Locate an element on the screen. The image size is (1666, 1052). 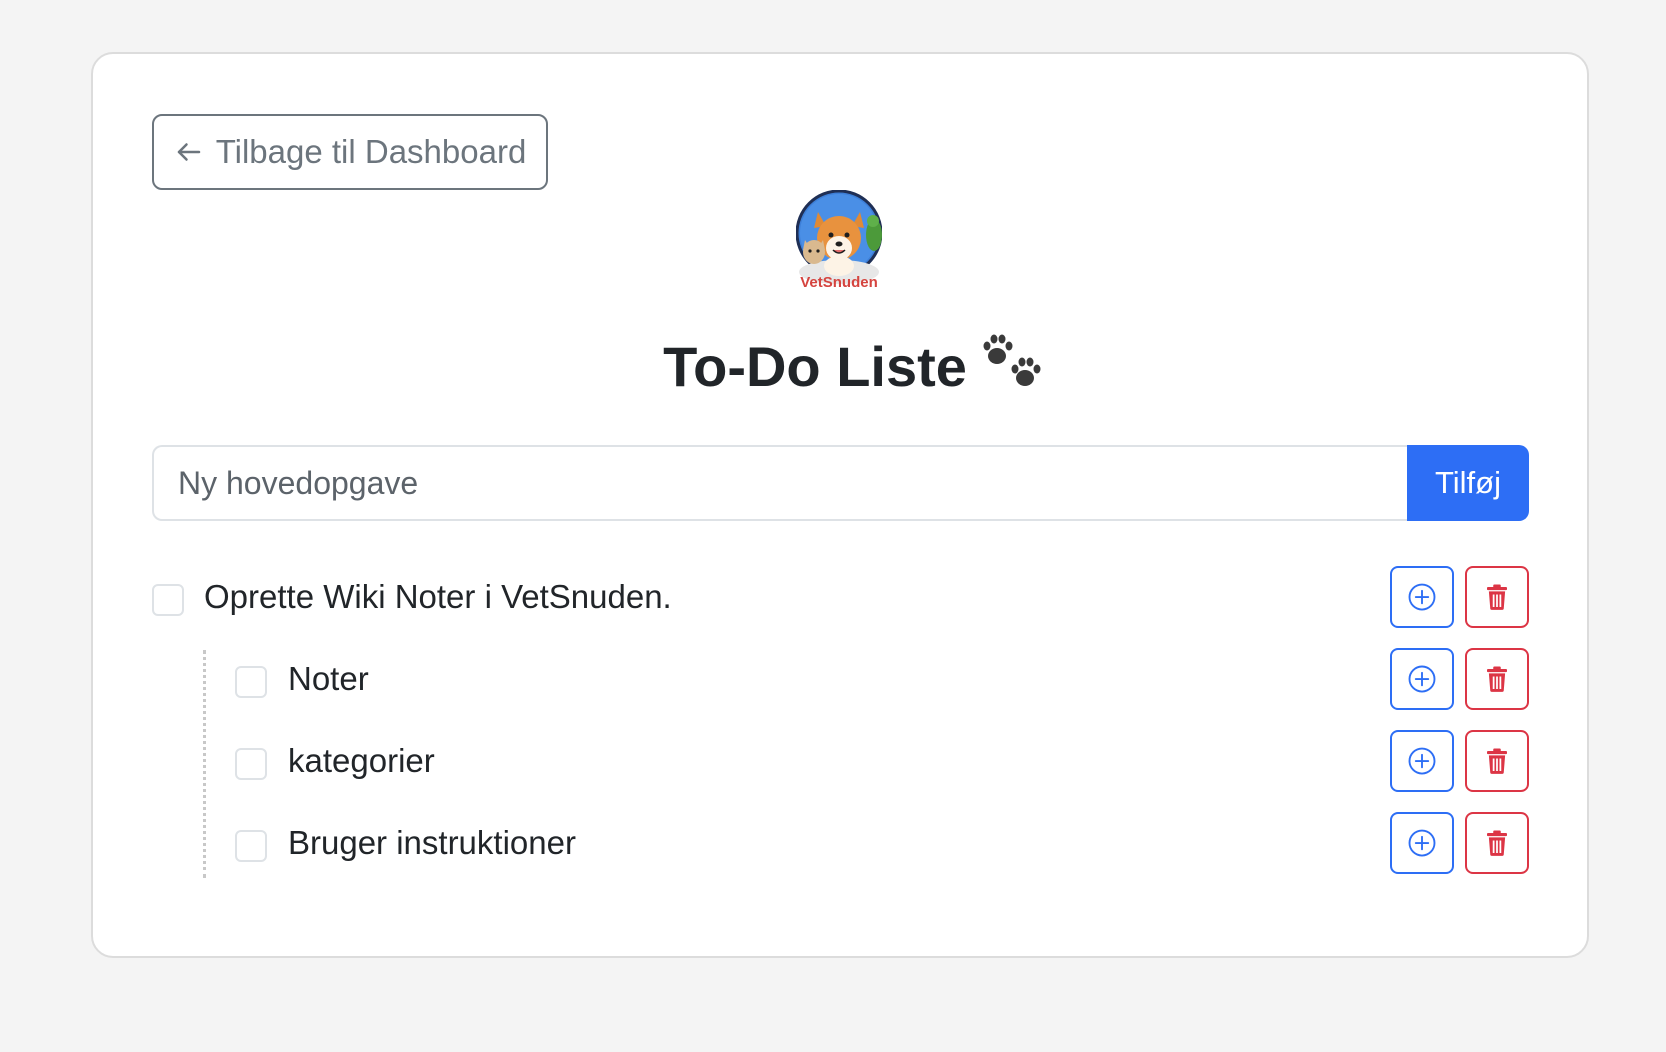
subtask-row: kategorier is located at coordinates (840, 761).